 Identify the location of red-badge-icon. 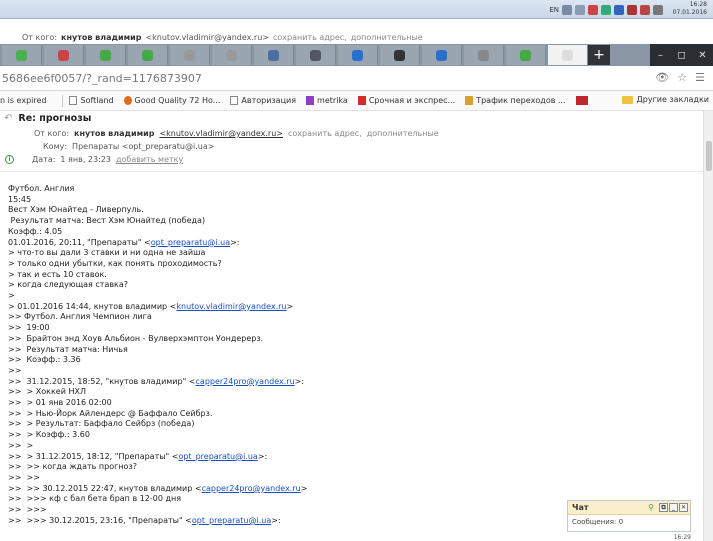
(581, 100).